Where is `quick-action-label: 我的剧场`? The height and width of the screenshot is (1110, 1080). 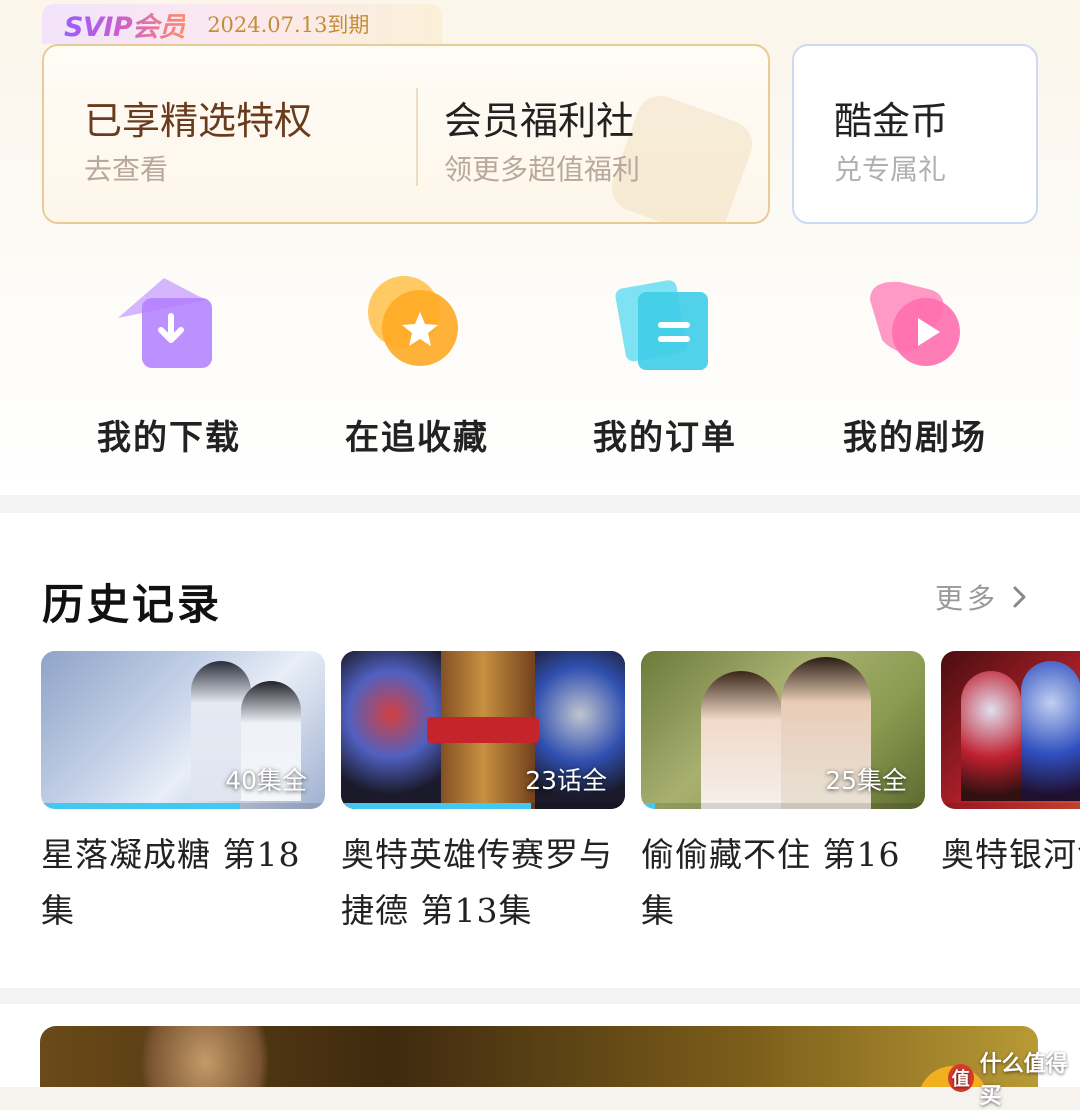 quick-action-label: 我的剧场 is located at coordinates (915, 438).